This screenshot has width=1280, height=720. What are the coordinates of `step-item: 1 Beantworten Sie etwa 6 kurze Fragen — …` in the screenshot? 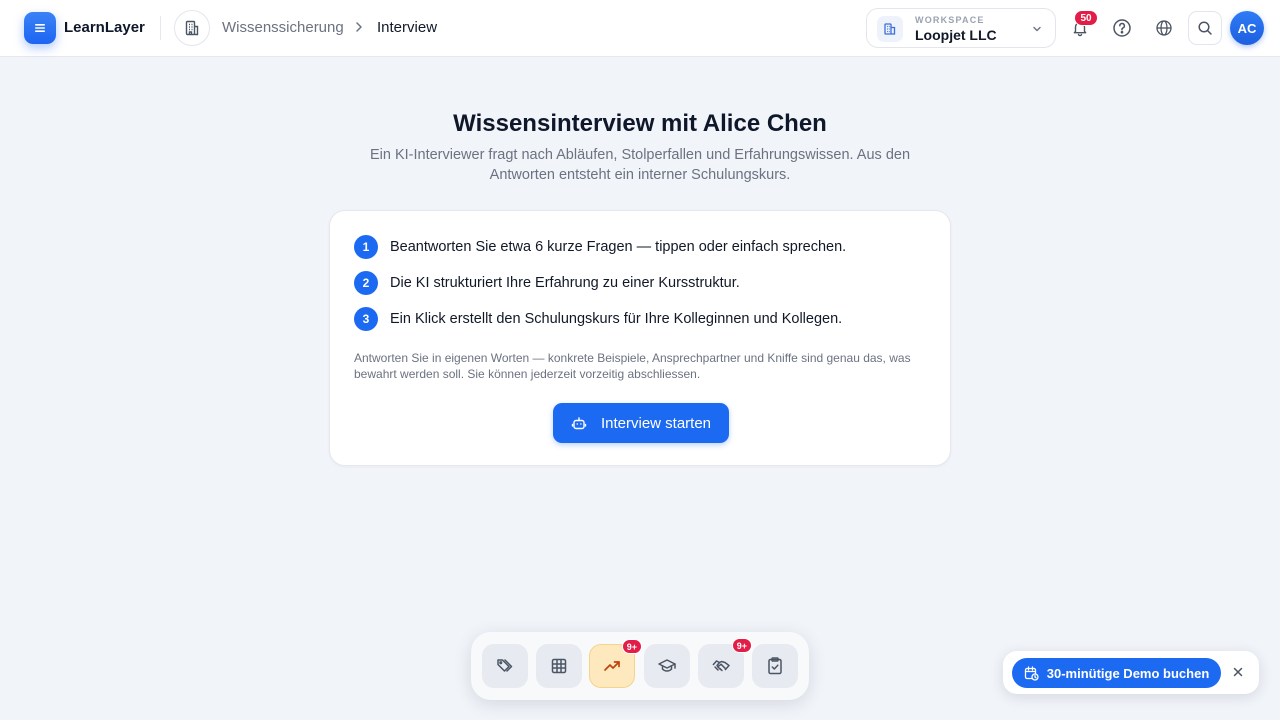 It's located at (600, 247).